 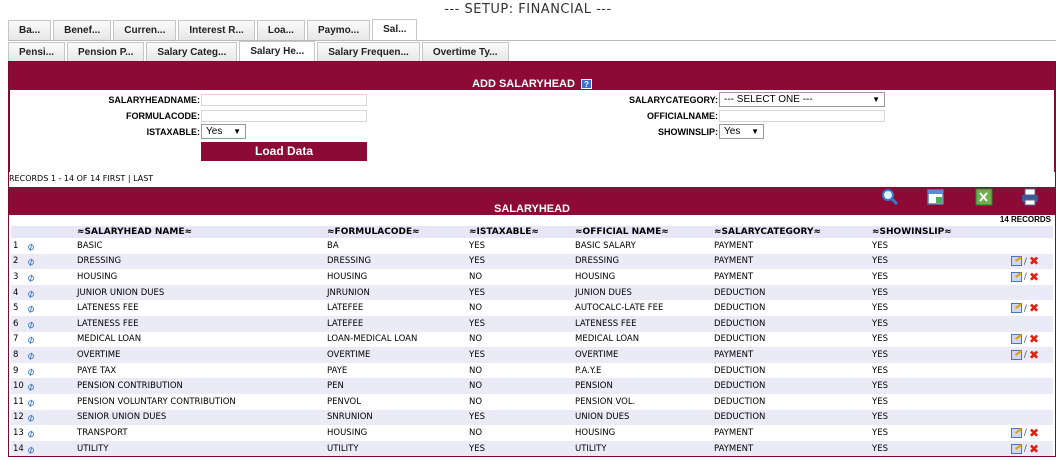 I want to click on last-page-link: LAST, so click(x=143, y=178).